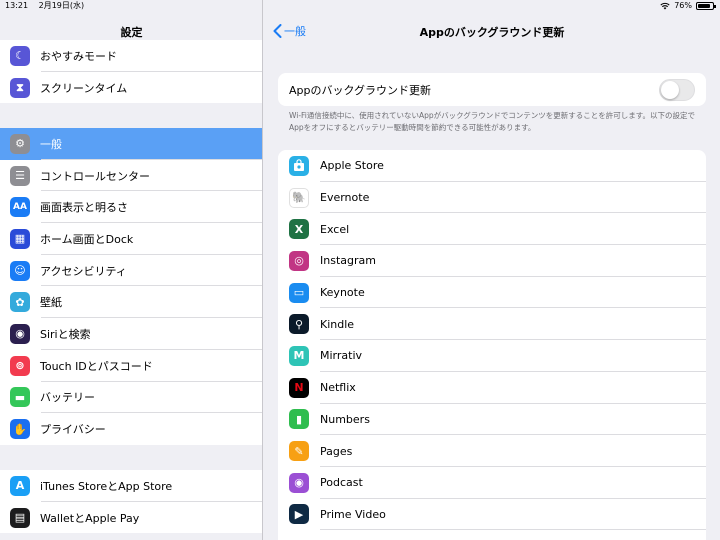 The height and width of the screenshot is (540, 720). Describe the element at coordinates (360, 90) in the screenshot. I see `background-refresh-label: Appのバックグラウンド更新` at that location.